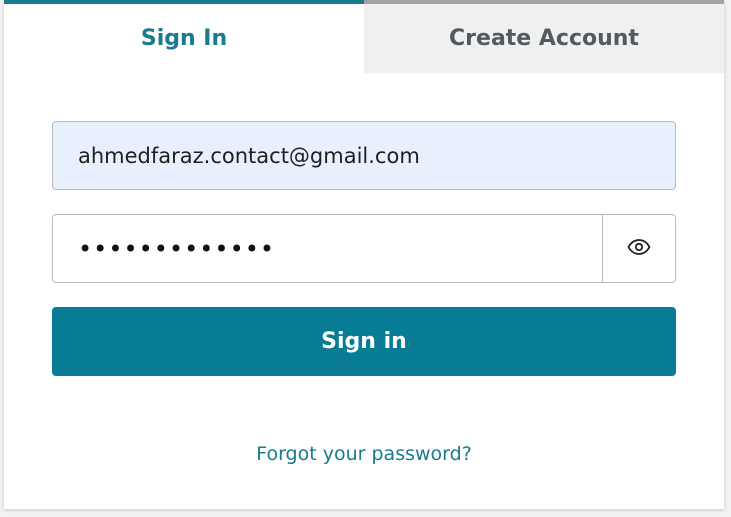 The height and width of the screenshot is (517, 731). Describe the element at coordinates (177, 248) in the screenshot. I see `password-value: •••••••••••••` at that location.